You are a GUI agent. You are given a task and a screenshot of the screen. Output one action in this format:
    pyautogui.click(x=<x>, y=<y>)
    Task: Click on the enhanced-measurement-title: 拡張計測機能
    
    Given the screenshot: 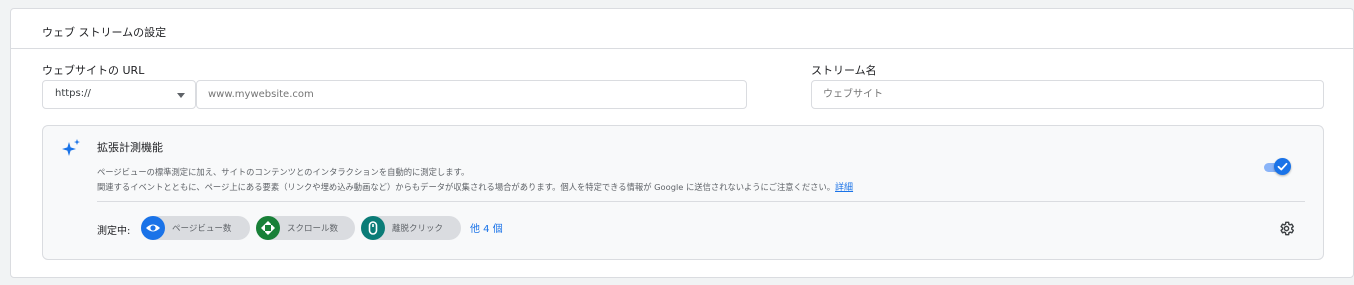 What is the action you would take?
    pyautogui.click(x=130, y=147)
    